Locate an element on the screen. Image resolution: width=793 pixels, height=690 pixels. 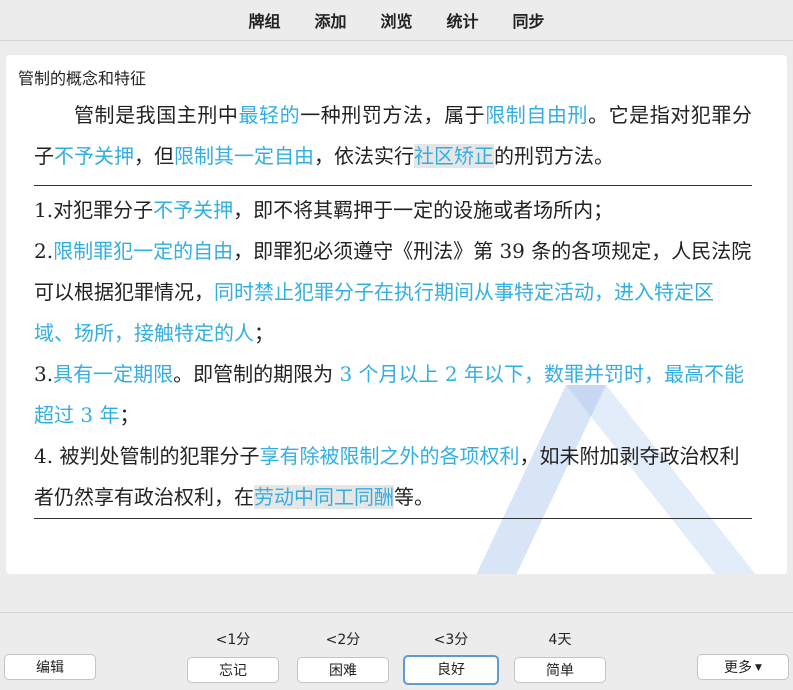
edit-button-label: 编辑 is located at coordinates (50, 668).